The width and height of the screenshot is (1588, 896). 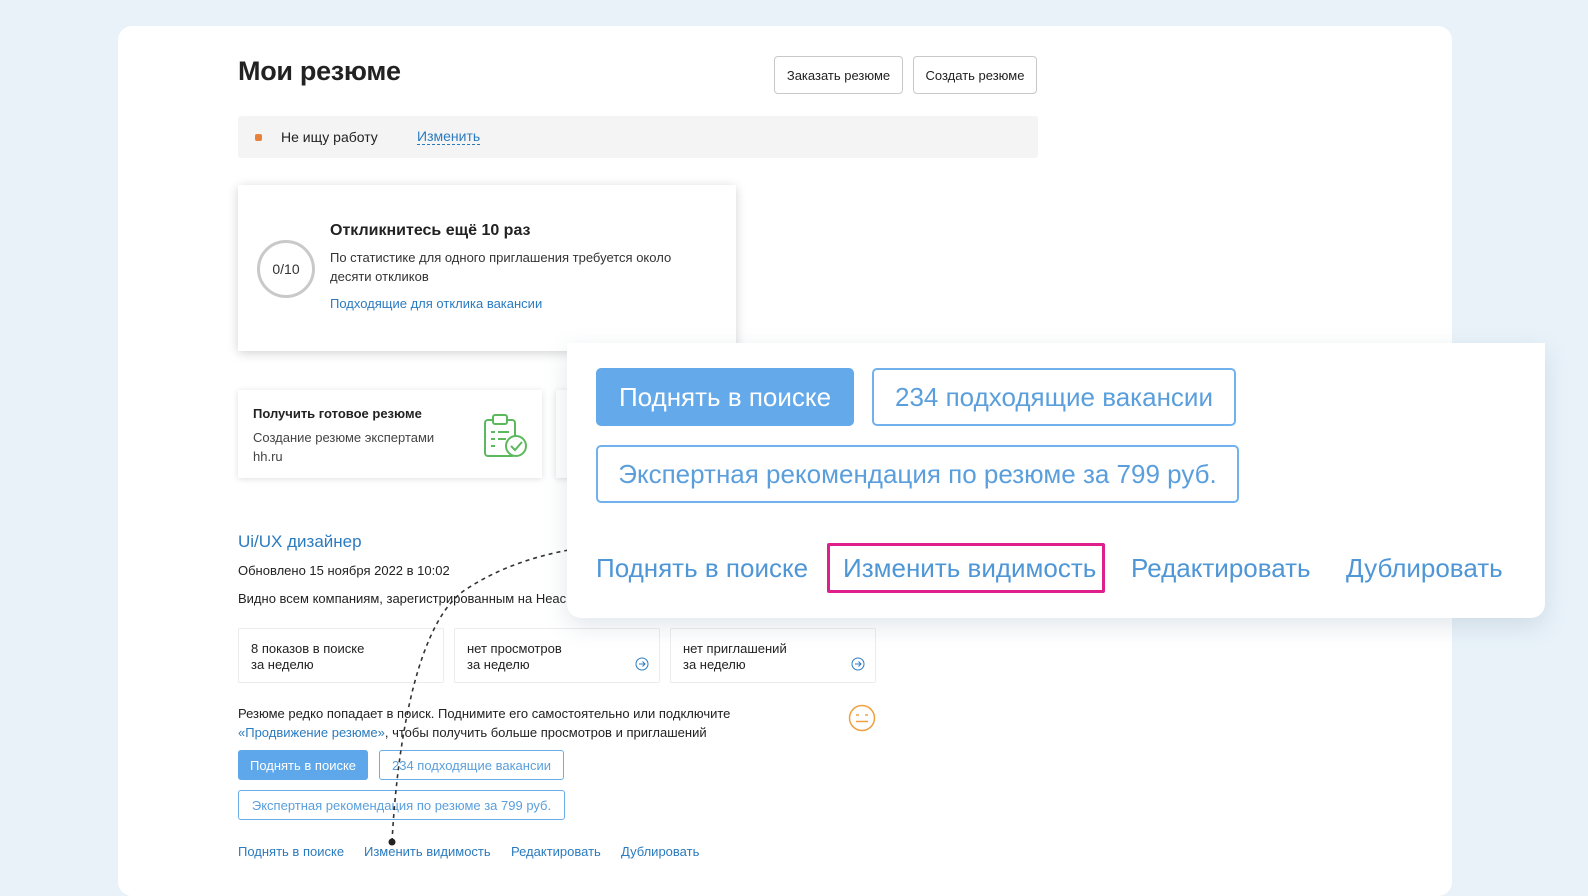 What do you see at coordinates (1424, 568) in the screenshot?
I see `zoom-duplicate-link: Дублировать` at bounding box center [1424, 568].